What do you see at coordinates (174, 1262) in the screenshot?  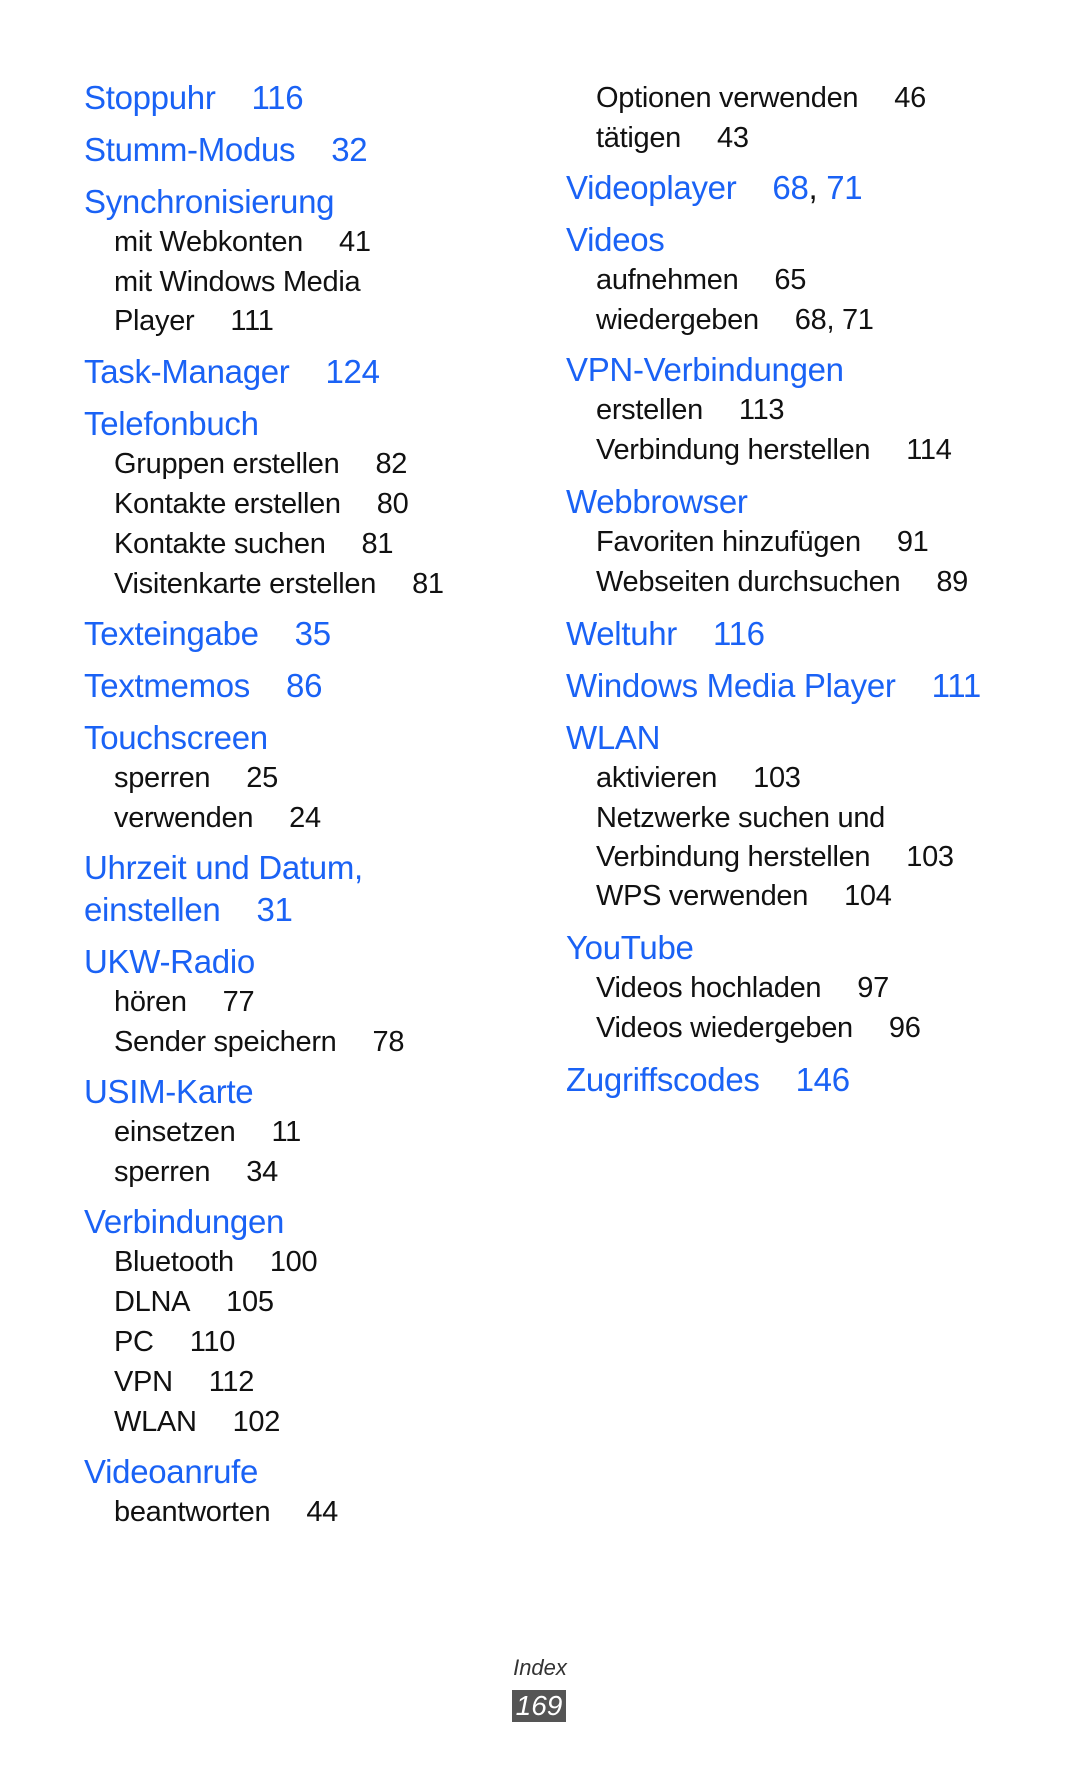 I see `entry-term: Bluetooth` at bounding box center [174, 1262].